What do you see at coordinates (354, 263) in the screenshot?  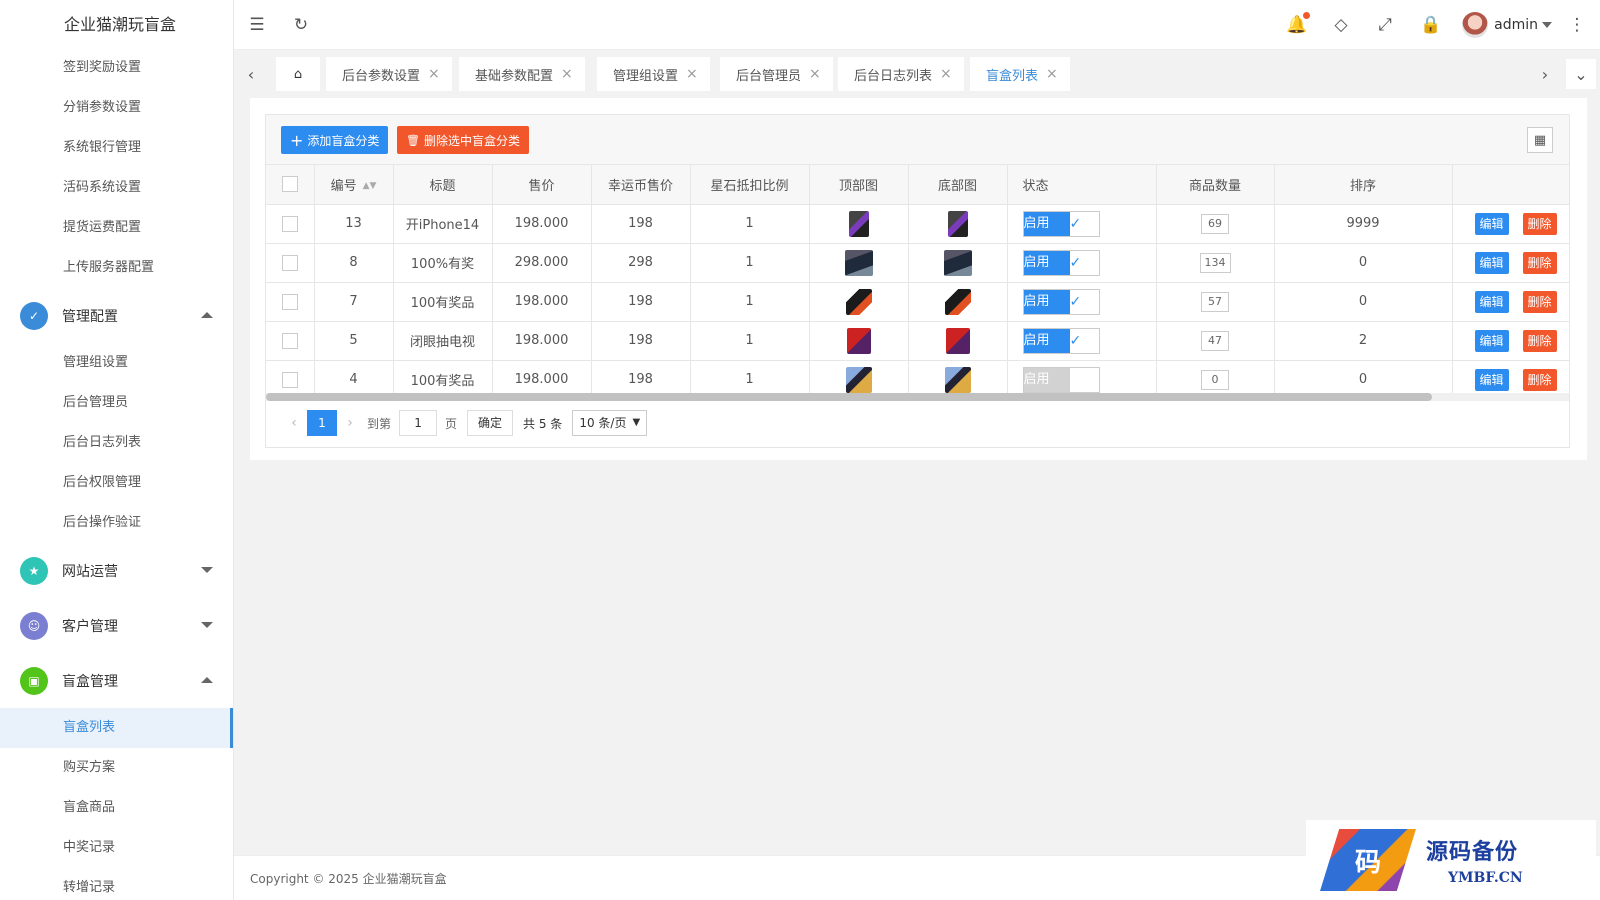 I see `cell-id: 8` at bounding box center [354, 263].